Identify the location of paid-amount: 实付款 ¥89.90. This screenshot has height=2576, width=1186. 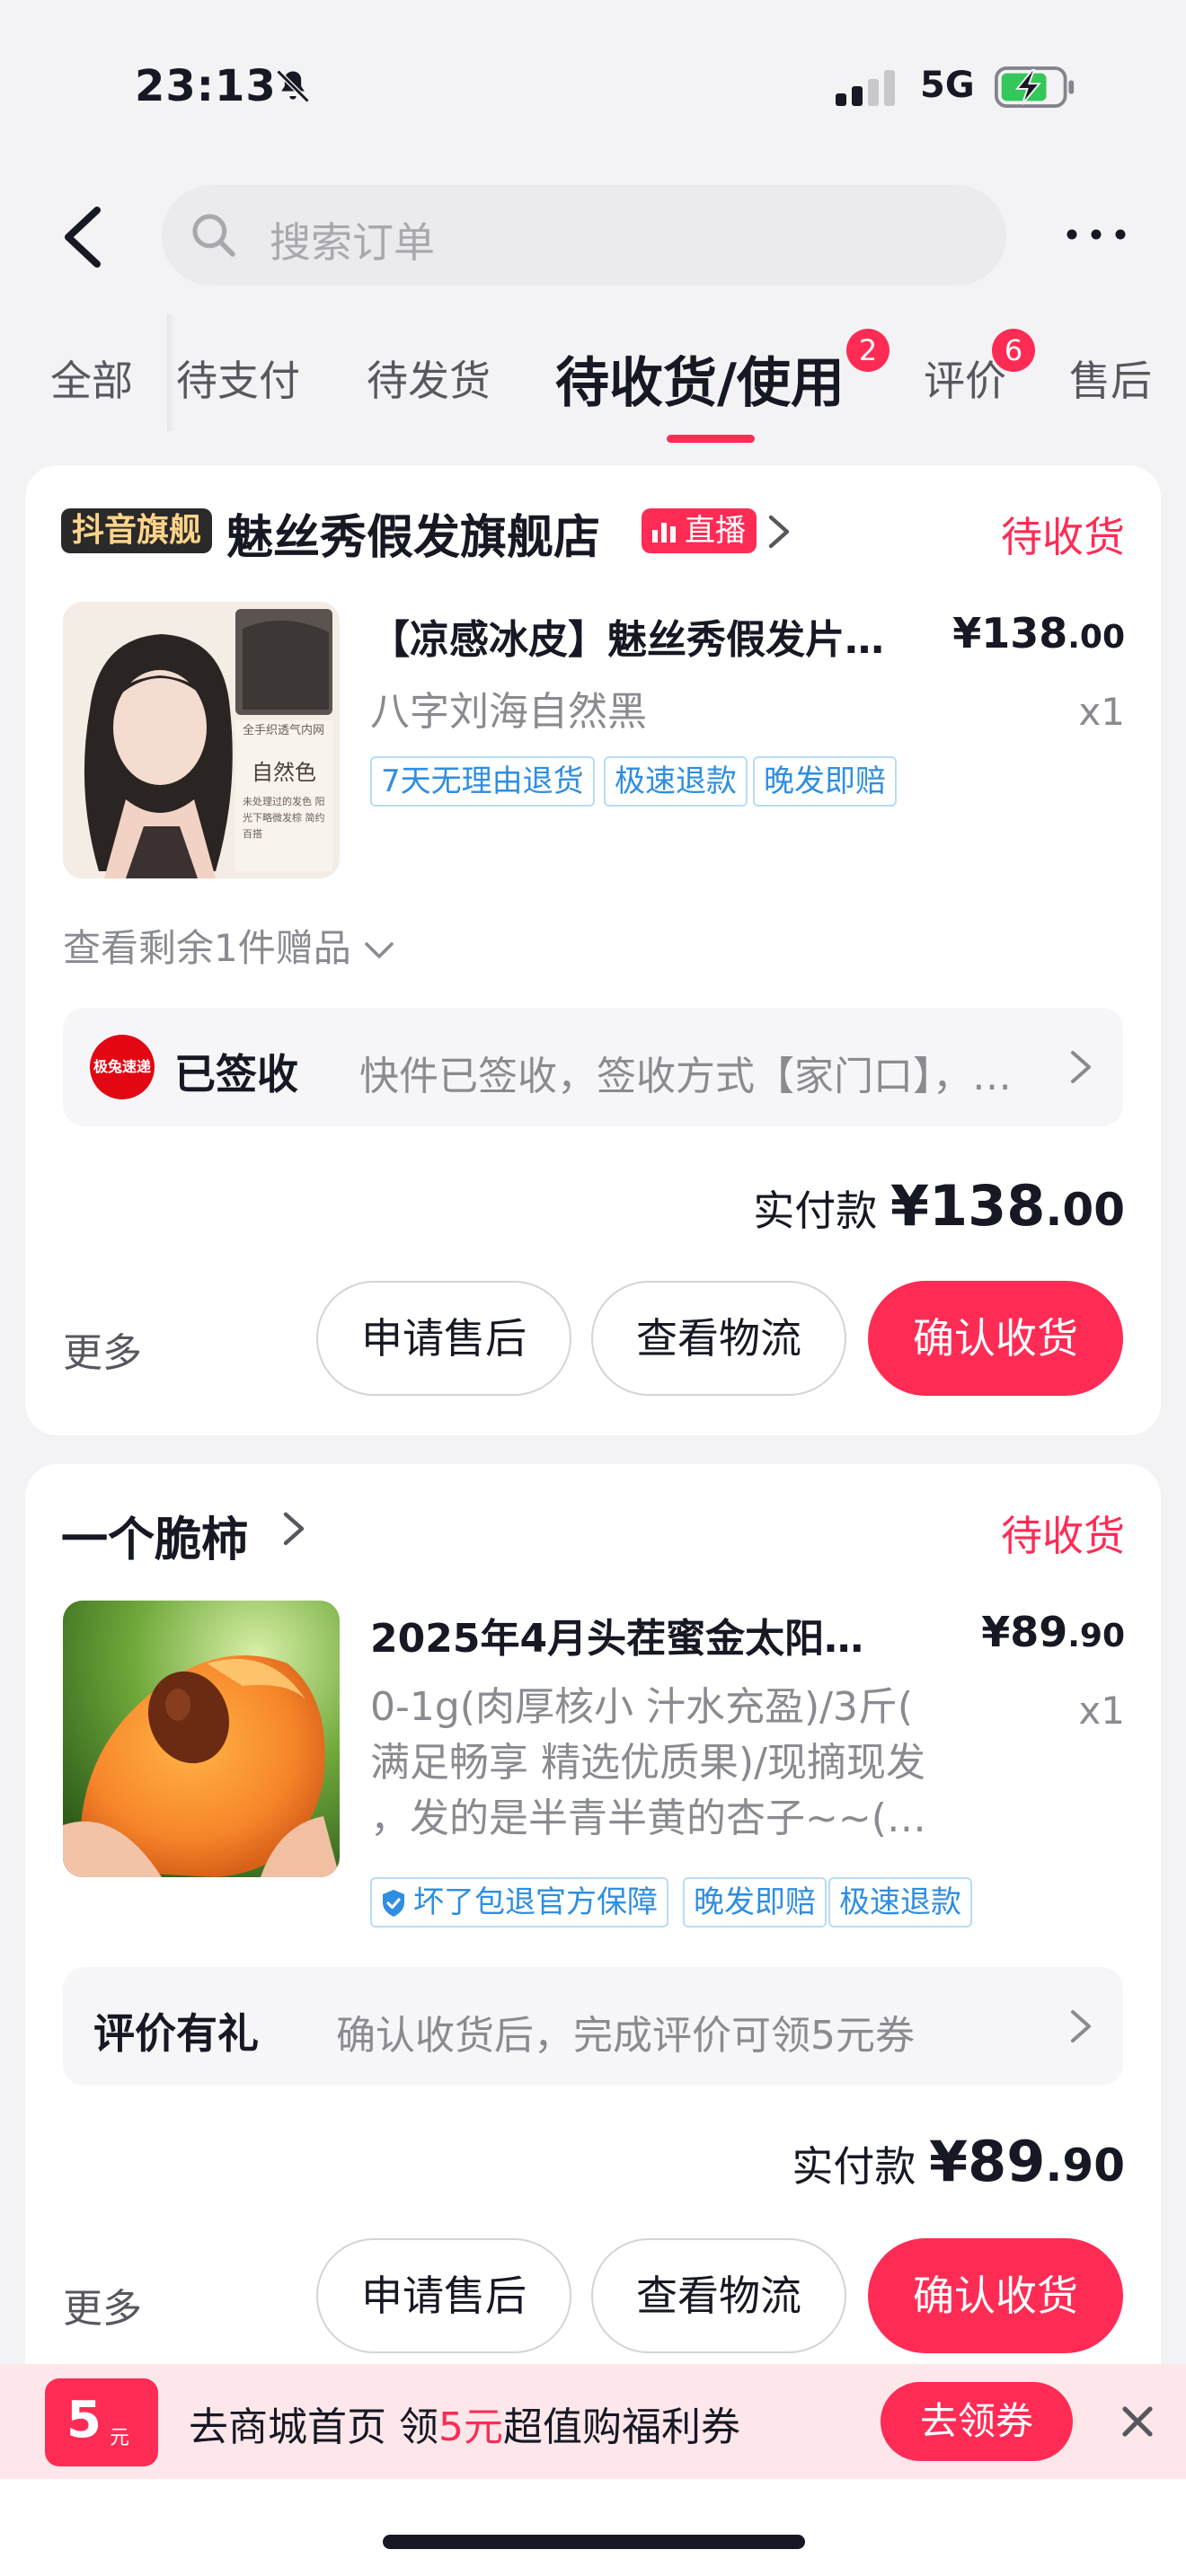
(958, 2161).